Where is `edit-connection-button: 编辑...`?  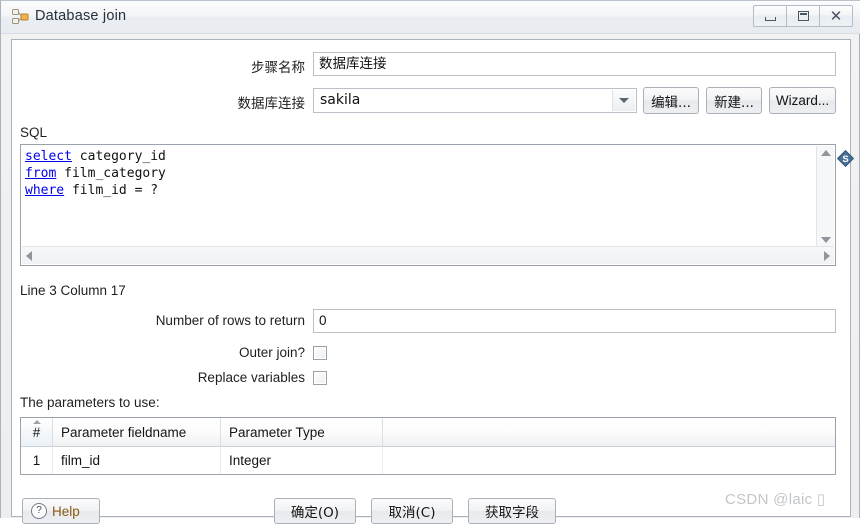
edit-connection-button: 编辑... is located at coordinates (671, 100).